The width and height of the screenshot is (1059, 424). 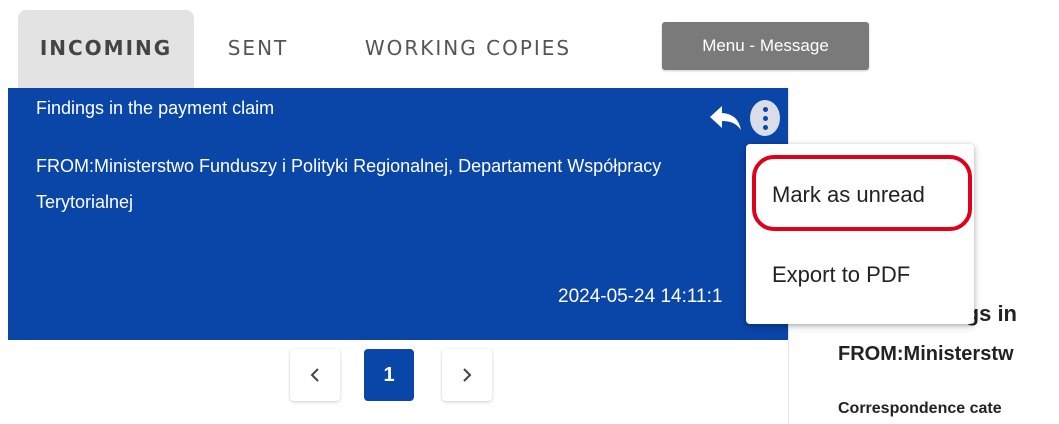 I want to click on more-options-button, so click(x=765, y=118).